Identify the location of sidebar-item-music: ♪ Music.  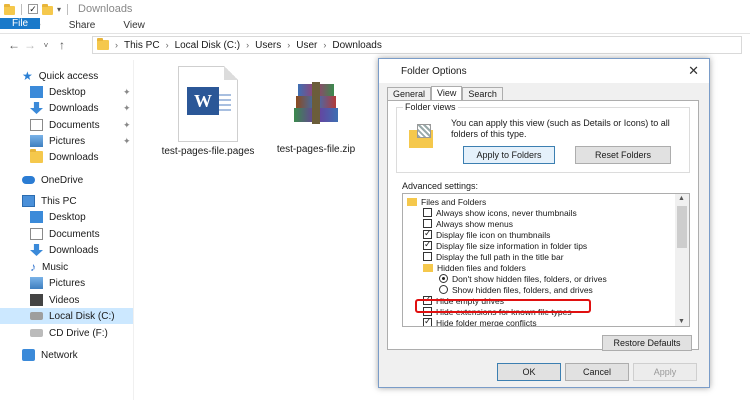
(49, 267).